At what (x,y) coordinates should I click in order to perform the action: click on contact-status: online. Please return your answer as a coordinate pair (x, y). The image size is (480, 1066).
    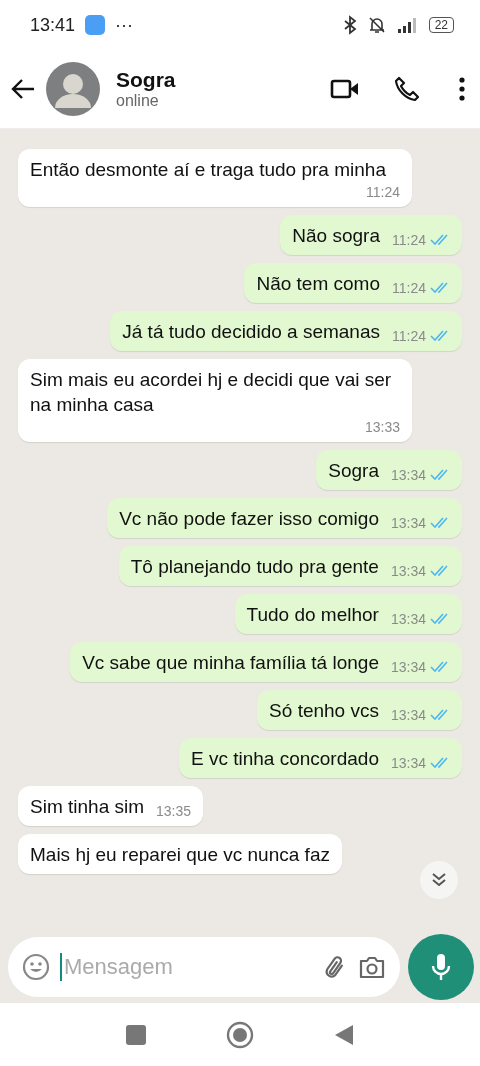
    Looking at the image, I should click on (138, 101).